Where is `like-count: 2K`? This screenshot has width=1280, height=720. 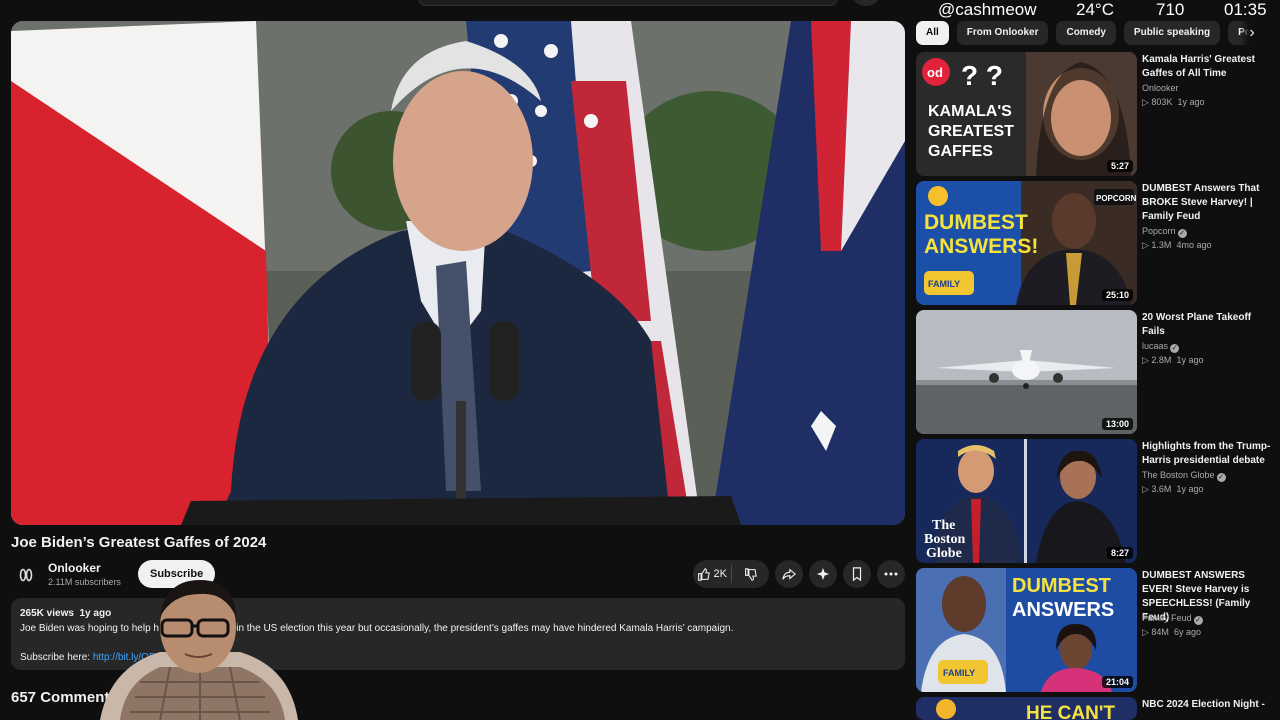 like-count: 2K is located at coordinates (720, 574).